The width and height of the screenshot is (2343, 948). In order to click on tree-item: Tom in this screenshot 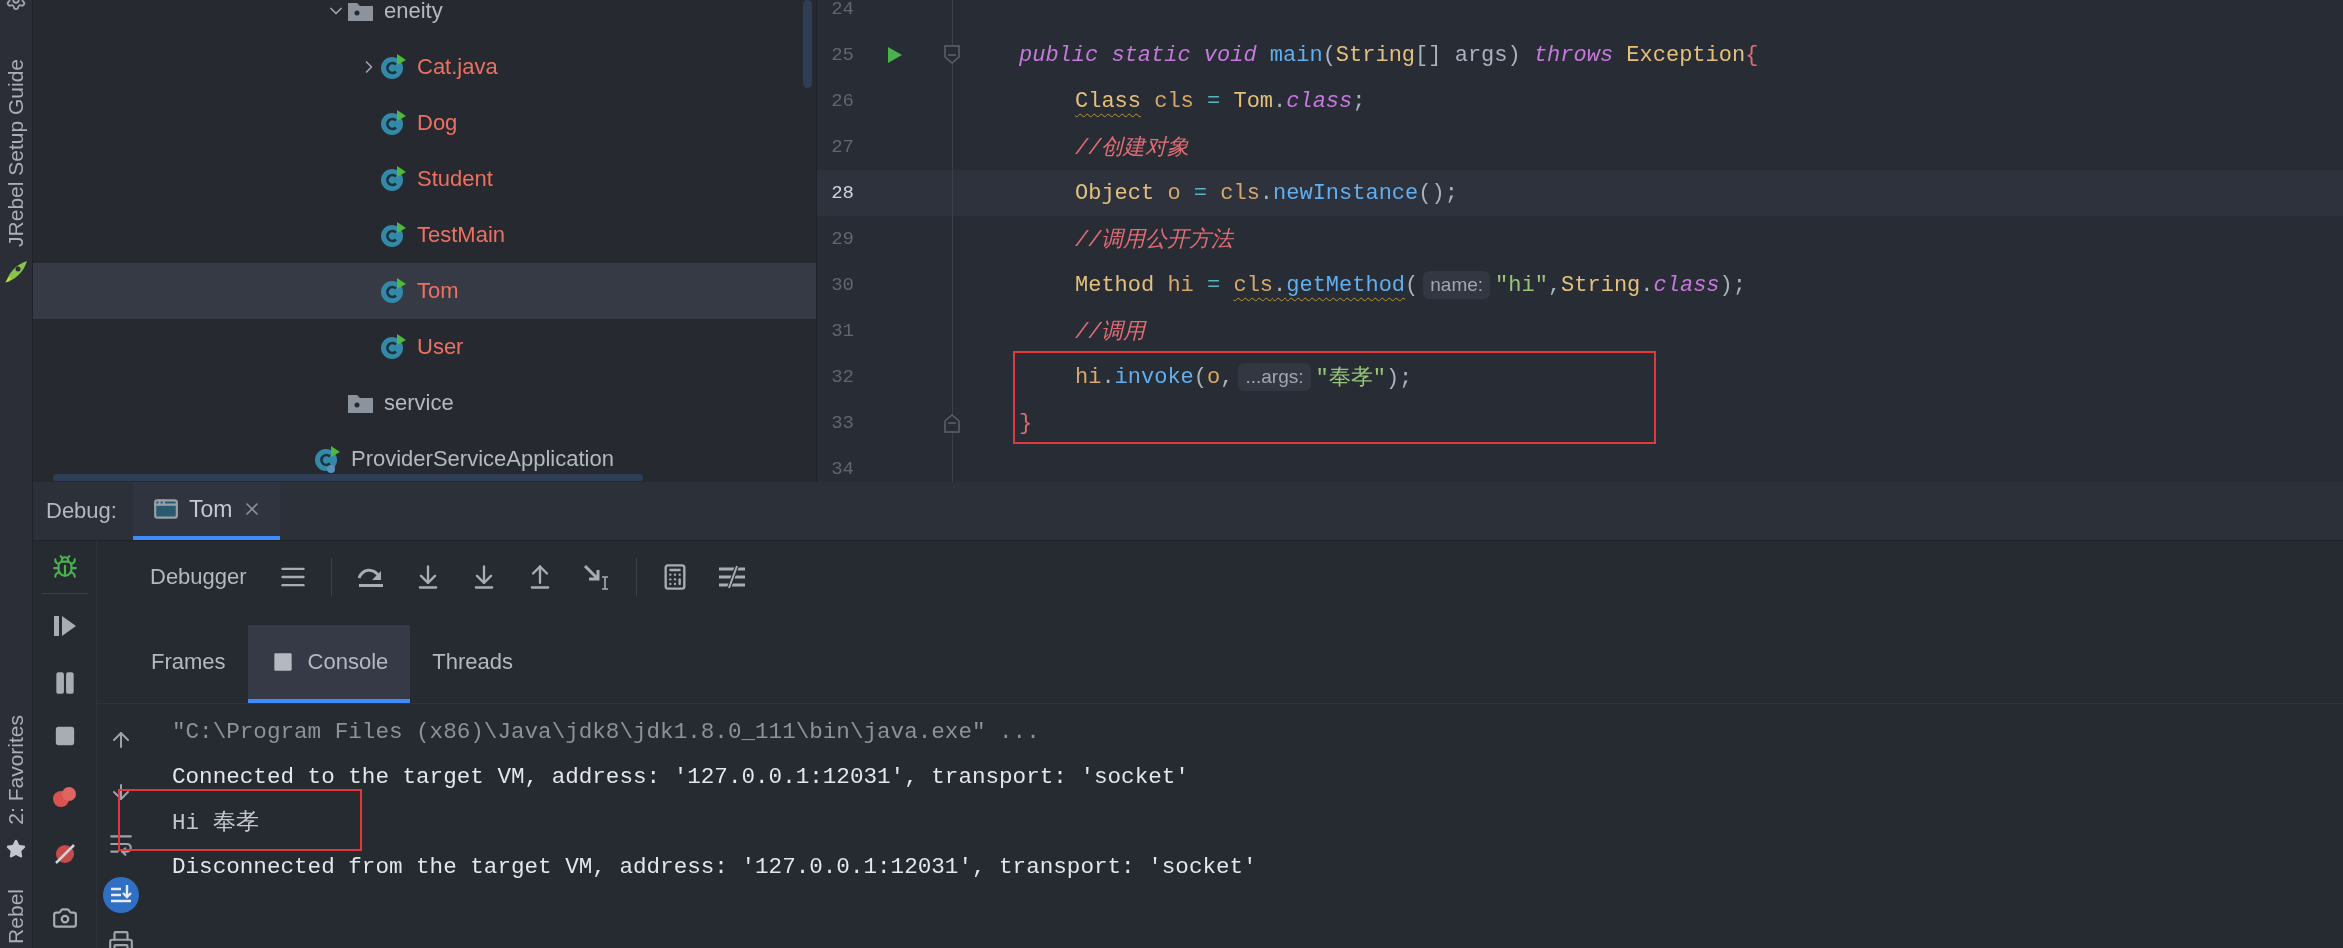, I will do `click(424, 291)`.